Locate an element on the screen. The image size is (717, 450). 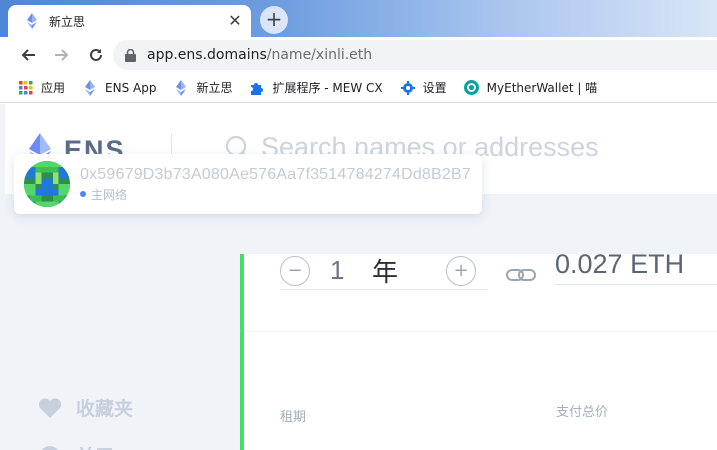
bookmark-mew-cx: 扩展程序 - MEW CX is located at coordinates (316, 87).